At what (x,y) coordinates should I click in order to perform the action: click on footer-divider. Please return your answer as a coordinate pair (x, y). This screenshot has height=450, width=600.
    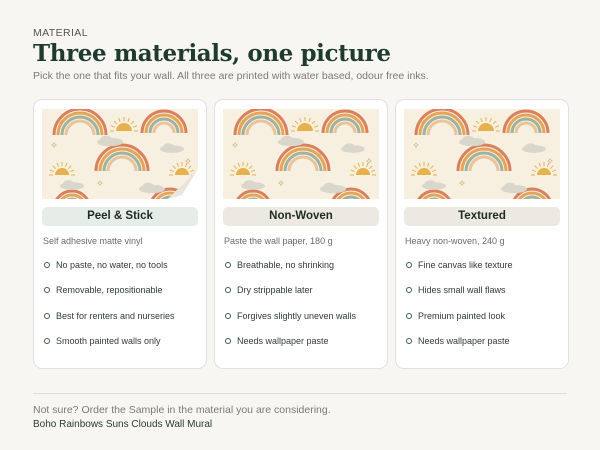
    Looking at the image, I should click on (300, 393).